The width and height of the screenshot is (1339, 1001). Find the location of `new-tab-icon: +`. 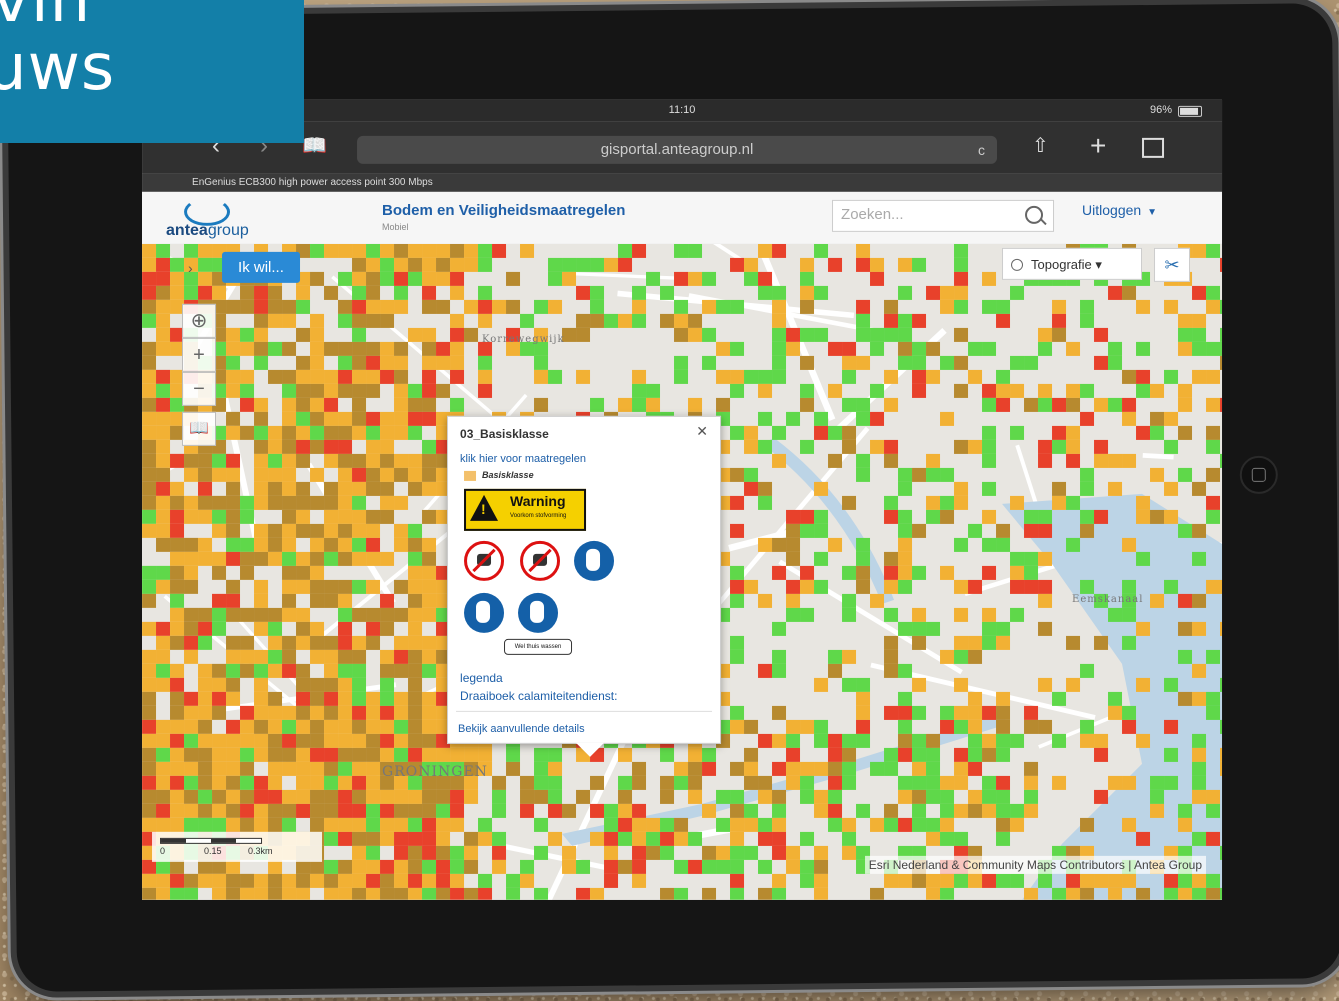

new-tab-icon: + is located at coordinates (1098, 145).